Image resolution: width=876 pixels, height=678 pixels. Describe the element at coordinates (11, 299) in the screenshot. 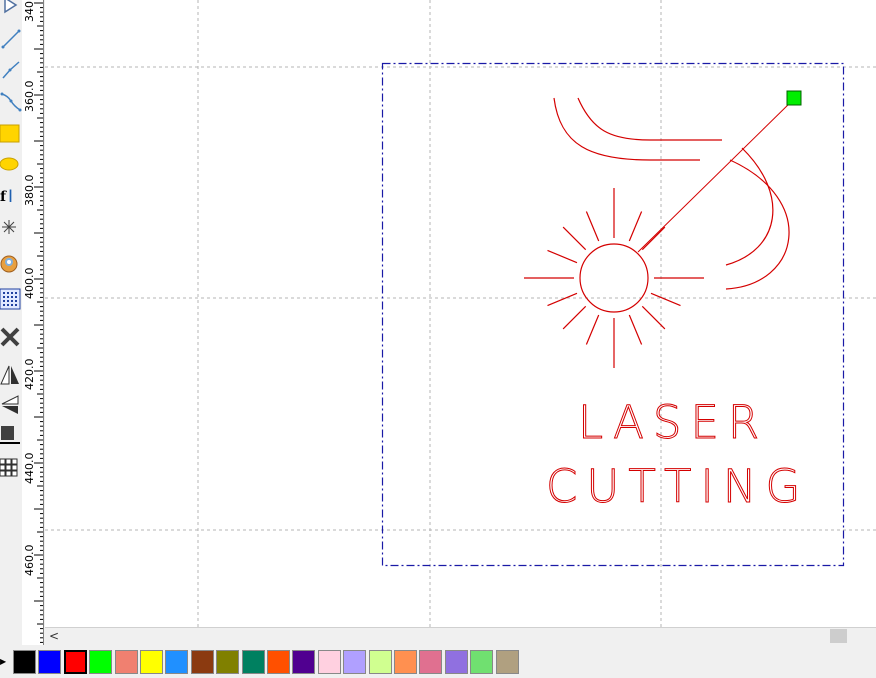

I see `raster-grid-icon` at that location.